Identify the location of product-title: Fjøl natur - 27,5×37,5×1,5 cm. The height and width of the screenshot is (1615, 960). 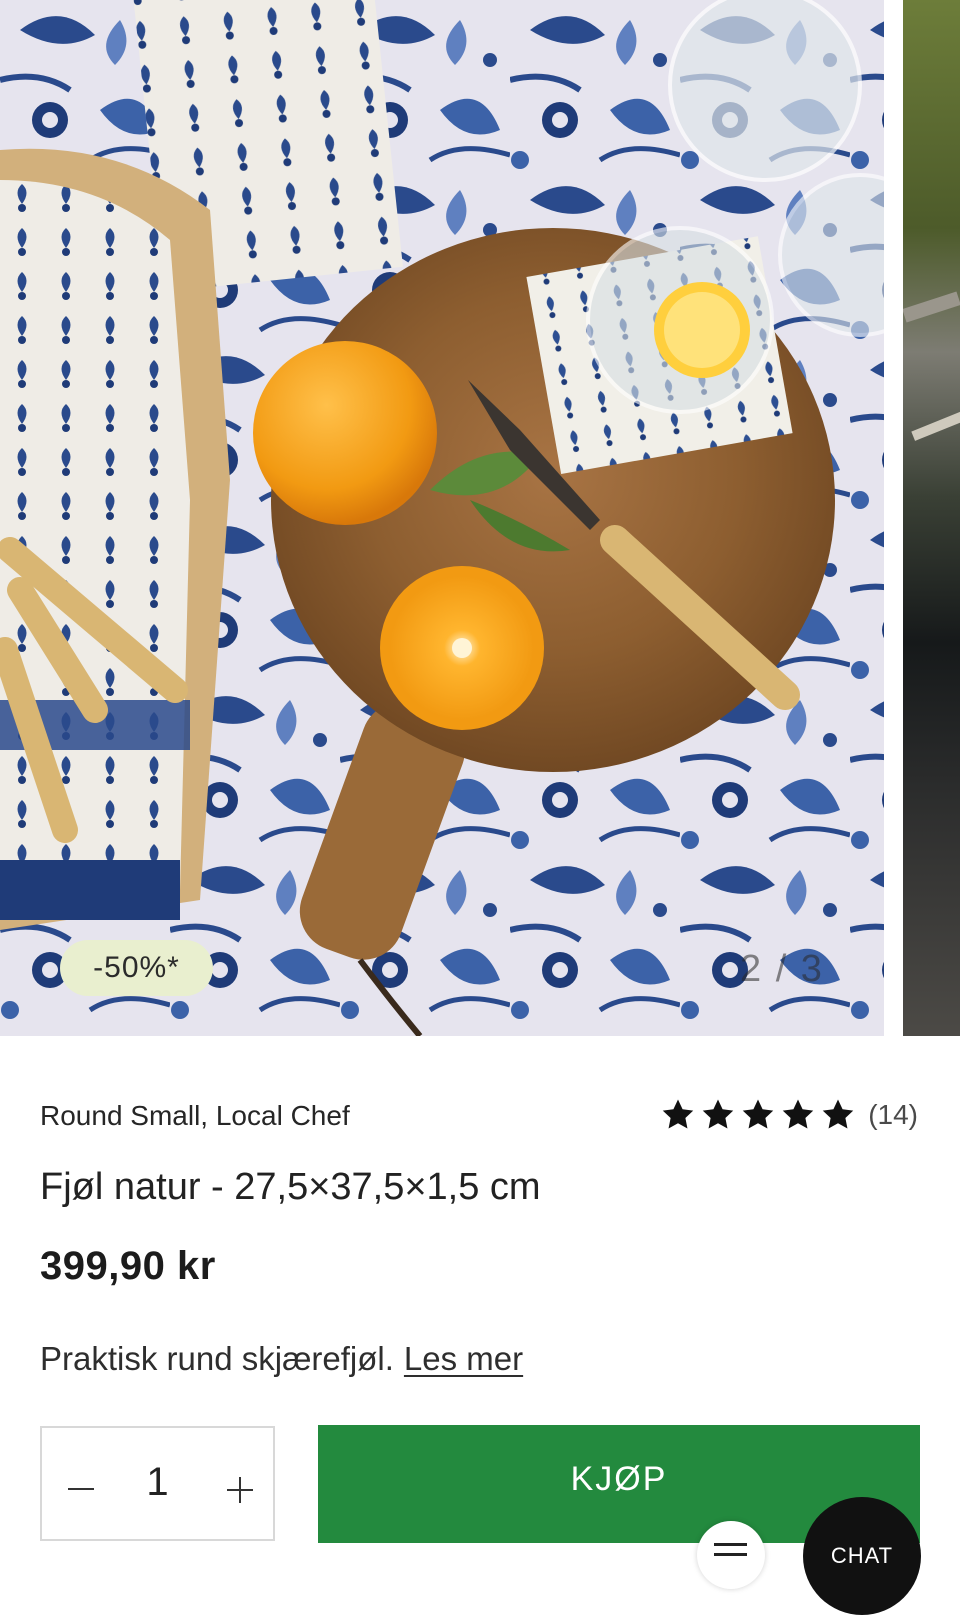
(290, 1187).